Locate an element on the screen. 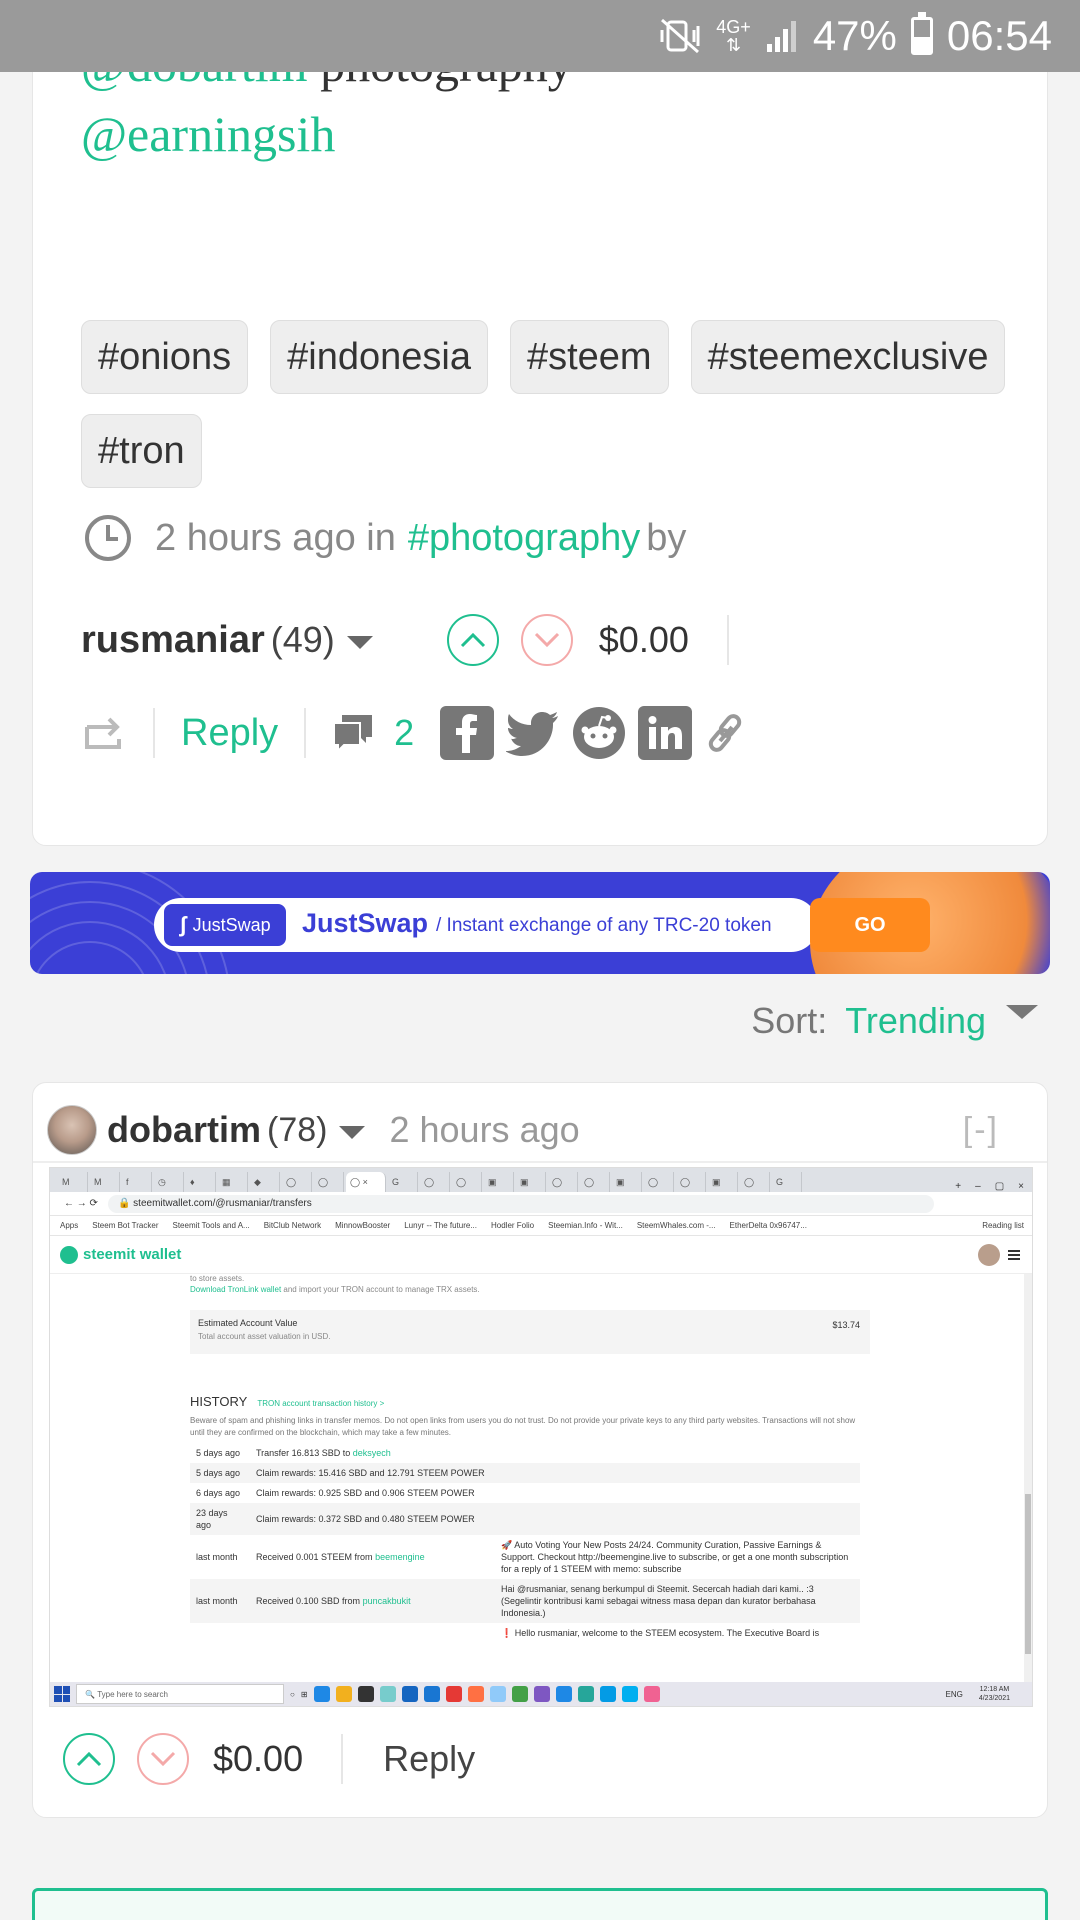 This screenshot has height=1920, width=1080. tag-steemexclusive: #steemexclusive is located at coordinates (848, 357).